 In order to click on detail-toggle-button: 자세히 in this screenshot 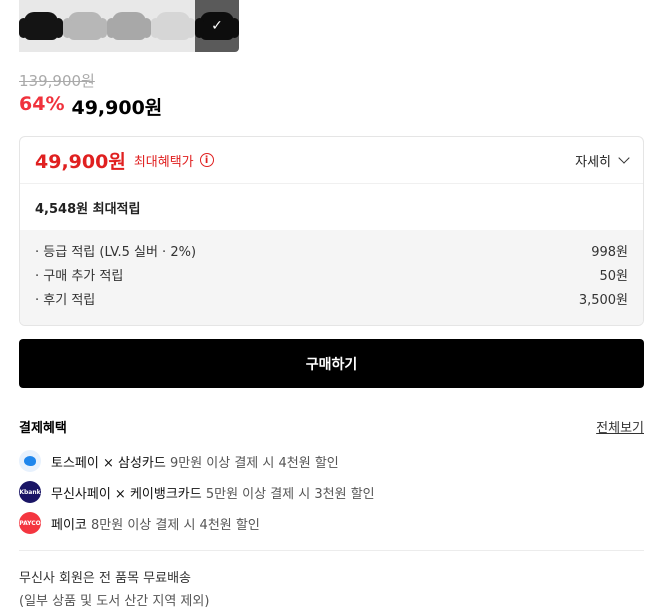, I will do `click(602, 160)`.